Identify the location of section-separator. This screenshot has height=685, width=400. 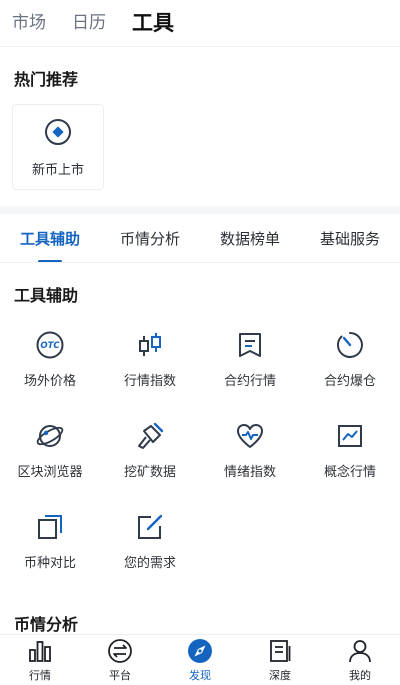
(200, 210).